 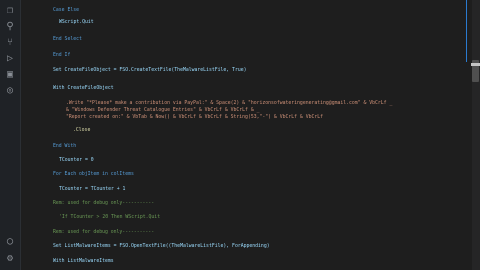 What do you see at coordinates (83, 261) in the screenshot?
I see `code-line: With ListMalwareItems` at bounding box center [83, 261].